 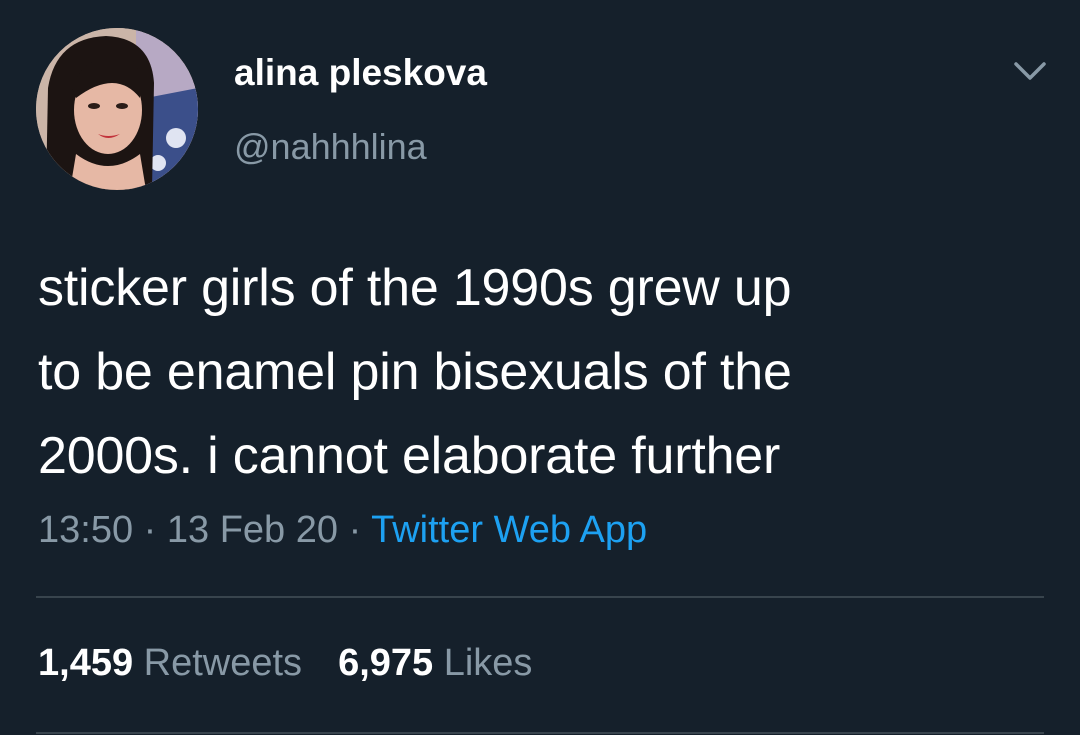 I want to click on retweets-label: Retweets, so click(x=223, y=663).